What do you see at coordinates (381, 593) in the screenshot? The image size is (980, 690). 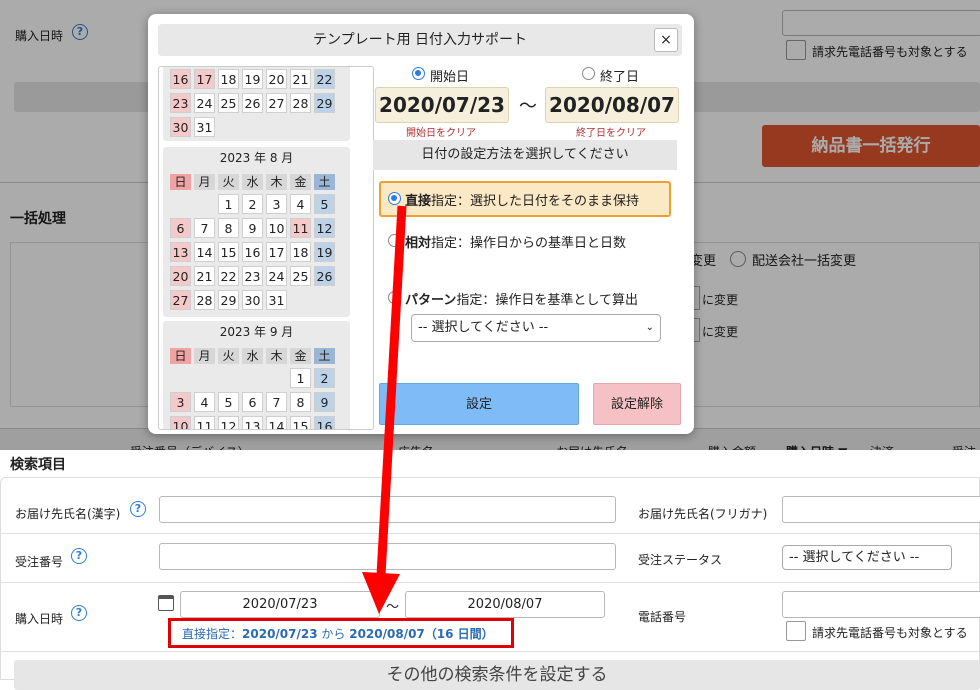 I see `arrow-head-icon` at bounding box center [381, 593].